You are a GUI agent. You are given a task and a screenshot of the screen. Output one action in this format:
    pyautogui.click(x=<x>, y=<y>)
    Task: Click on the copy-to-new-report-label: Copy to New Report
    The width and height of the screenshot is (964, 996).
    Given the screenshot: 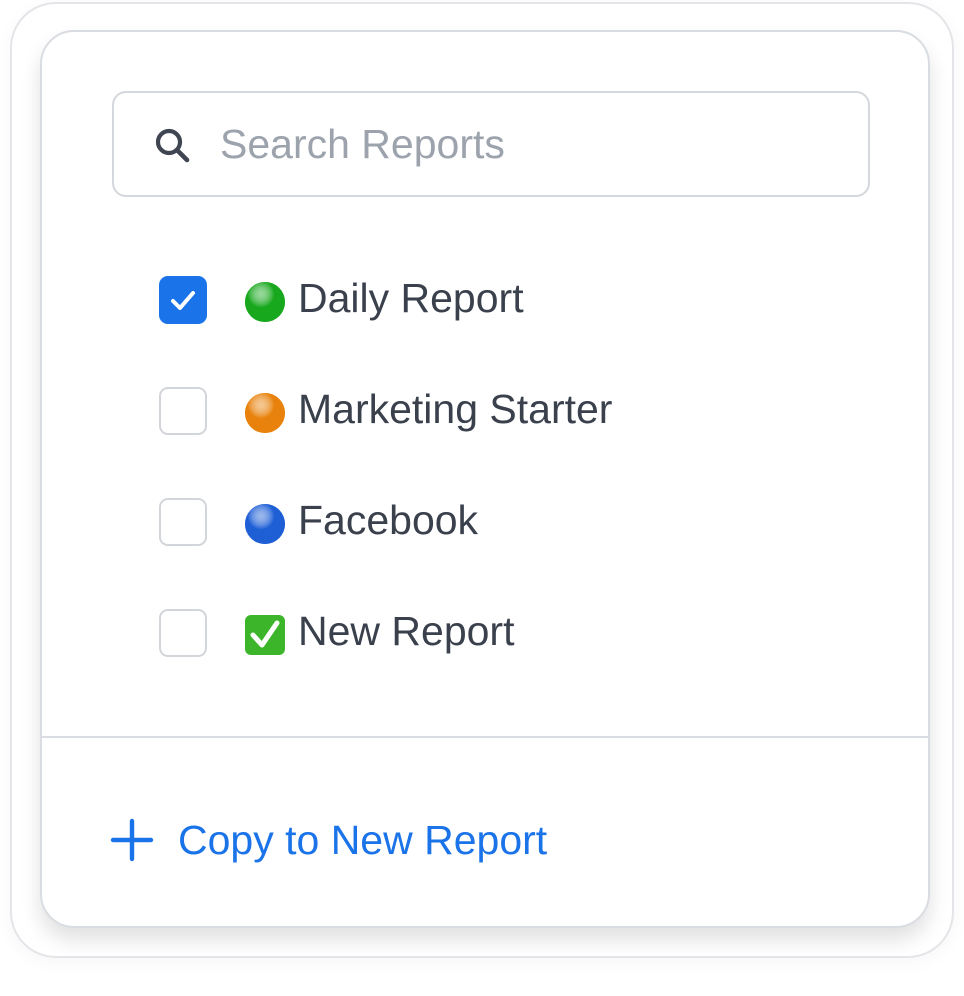 What is the action you would take?
    pyautogui.click(x=363, y=839)
    